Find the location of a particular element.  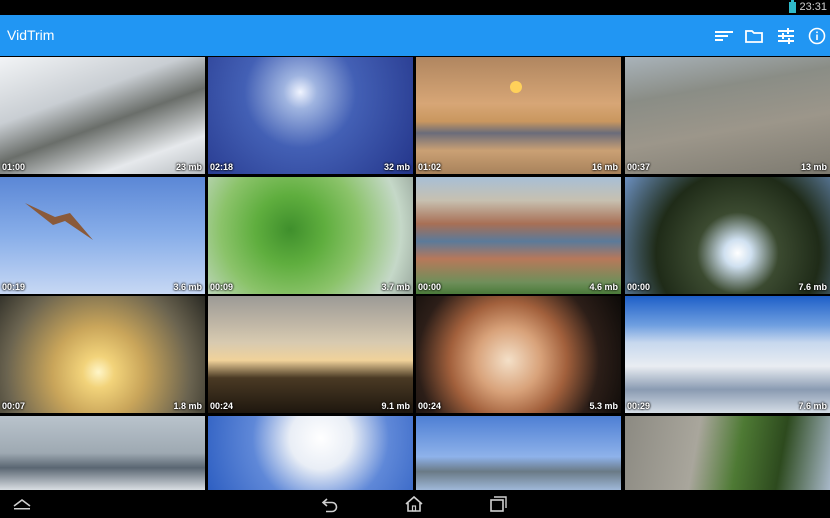

video-size: 5.3 mb is located at coordinates (603, 406).